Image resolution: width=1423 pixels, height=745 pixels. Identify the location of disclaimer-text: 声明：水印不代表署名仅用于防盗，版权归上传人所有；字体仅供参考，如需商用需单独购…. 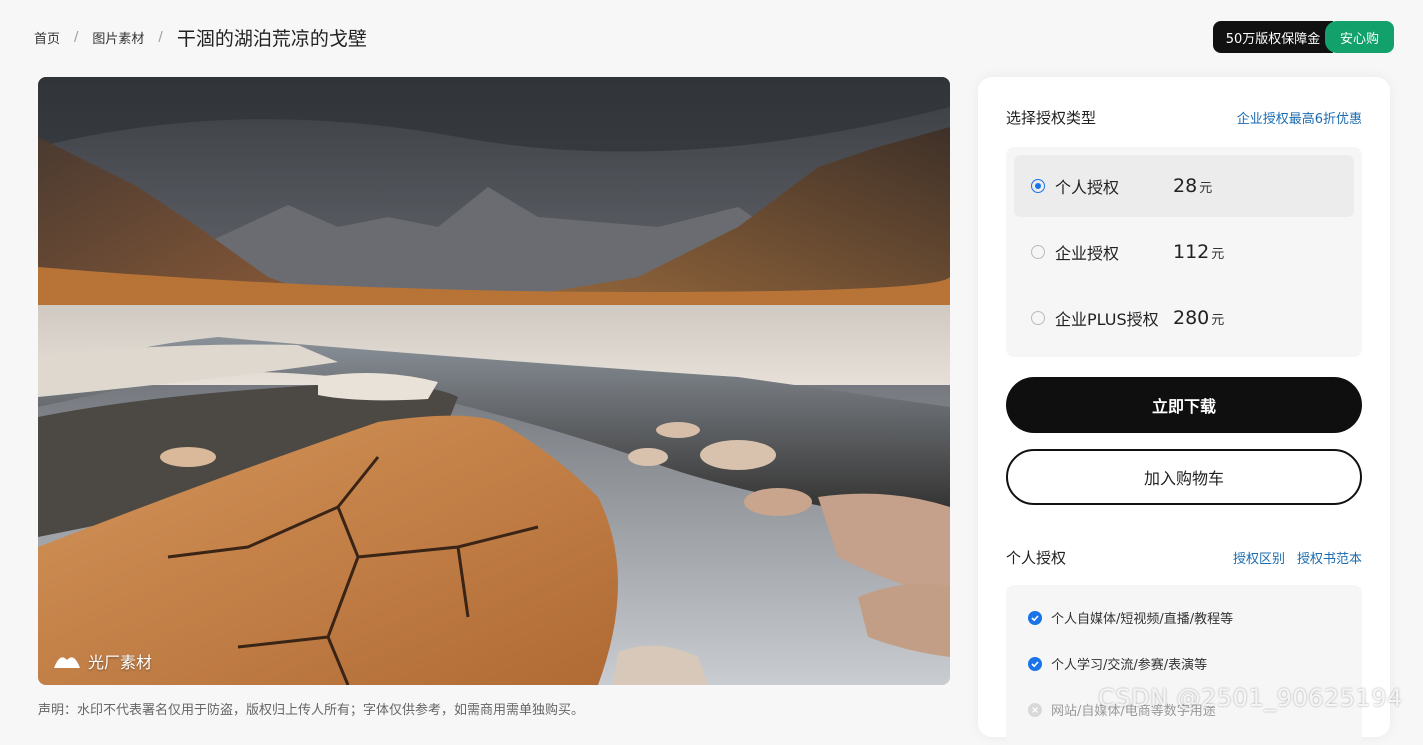
(311, 710).